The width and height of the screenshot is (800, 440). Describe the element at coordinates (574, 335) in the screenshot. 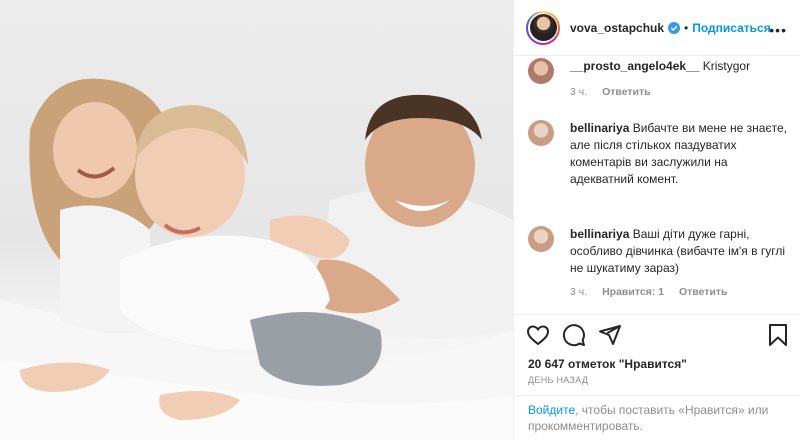

I see `comment-icon` at that location.